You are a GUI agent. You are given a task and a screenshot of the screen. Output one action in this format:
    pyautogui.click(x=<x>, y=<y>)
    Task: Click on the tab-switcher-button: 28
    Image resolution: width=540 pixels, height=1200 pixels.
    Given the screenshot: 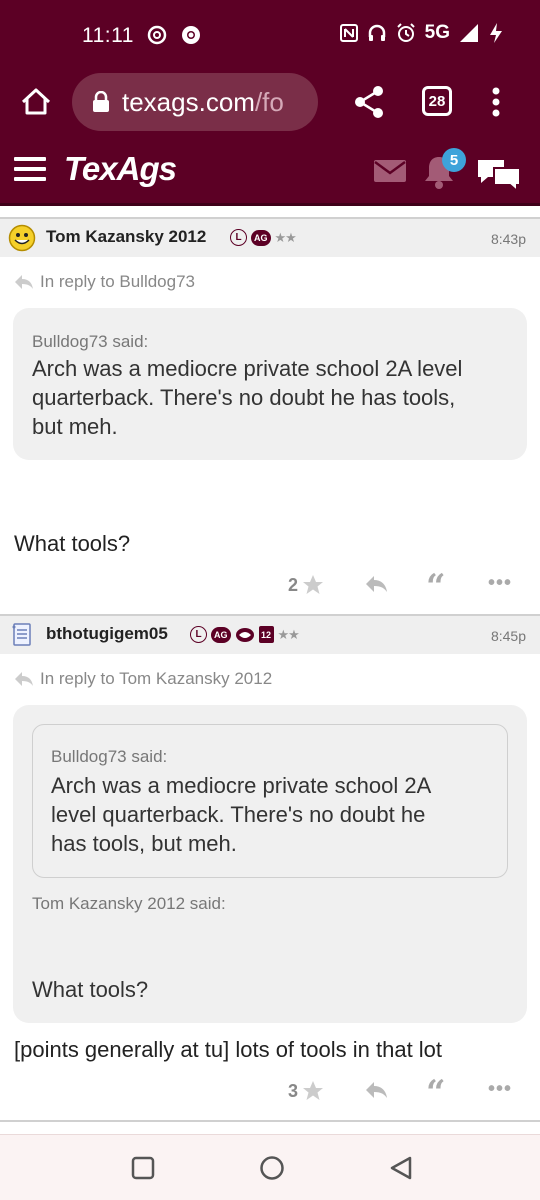 What is the action you would take?
    pyautogui.click(x=437, y=101)
    